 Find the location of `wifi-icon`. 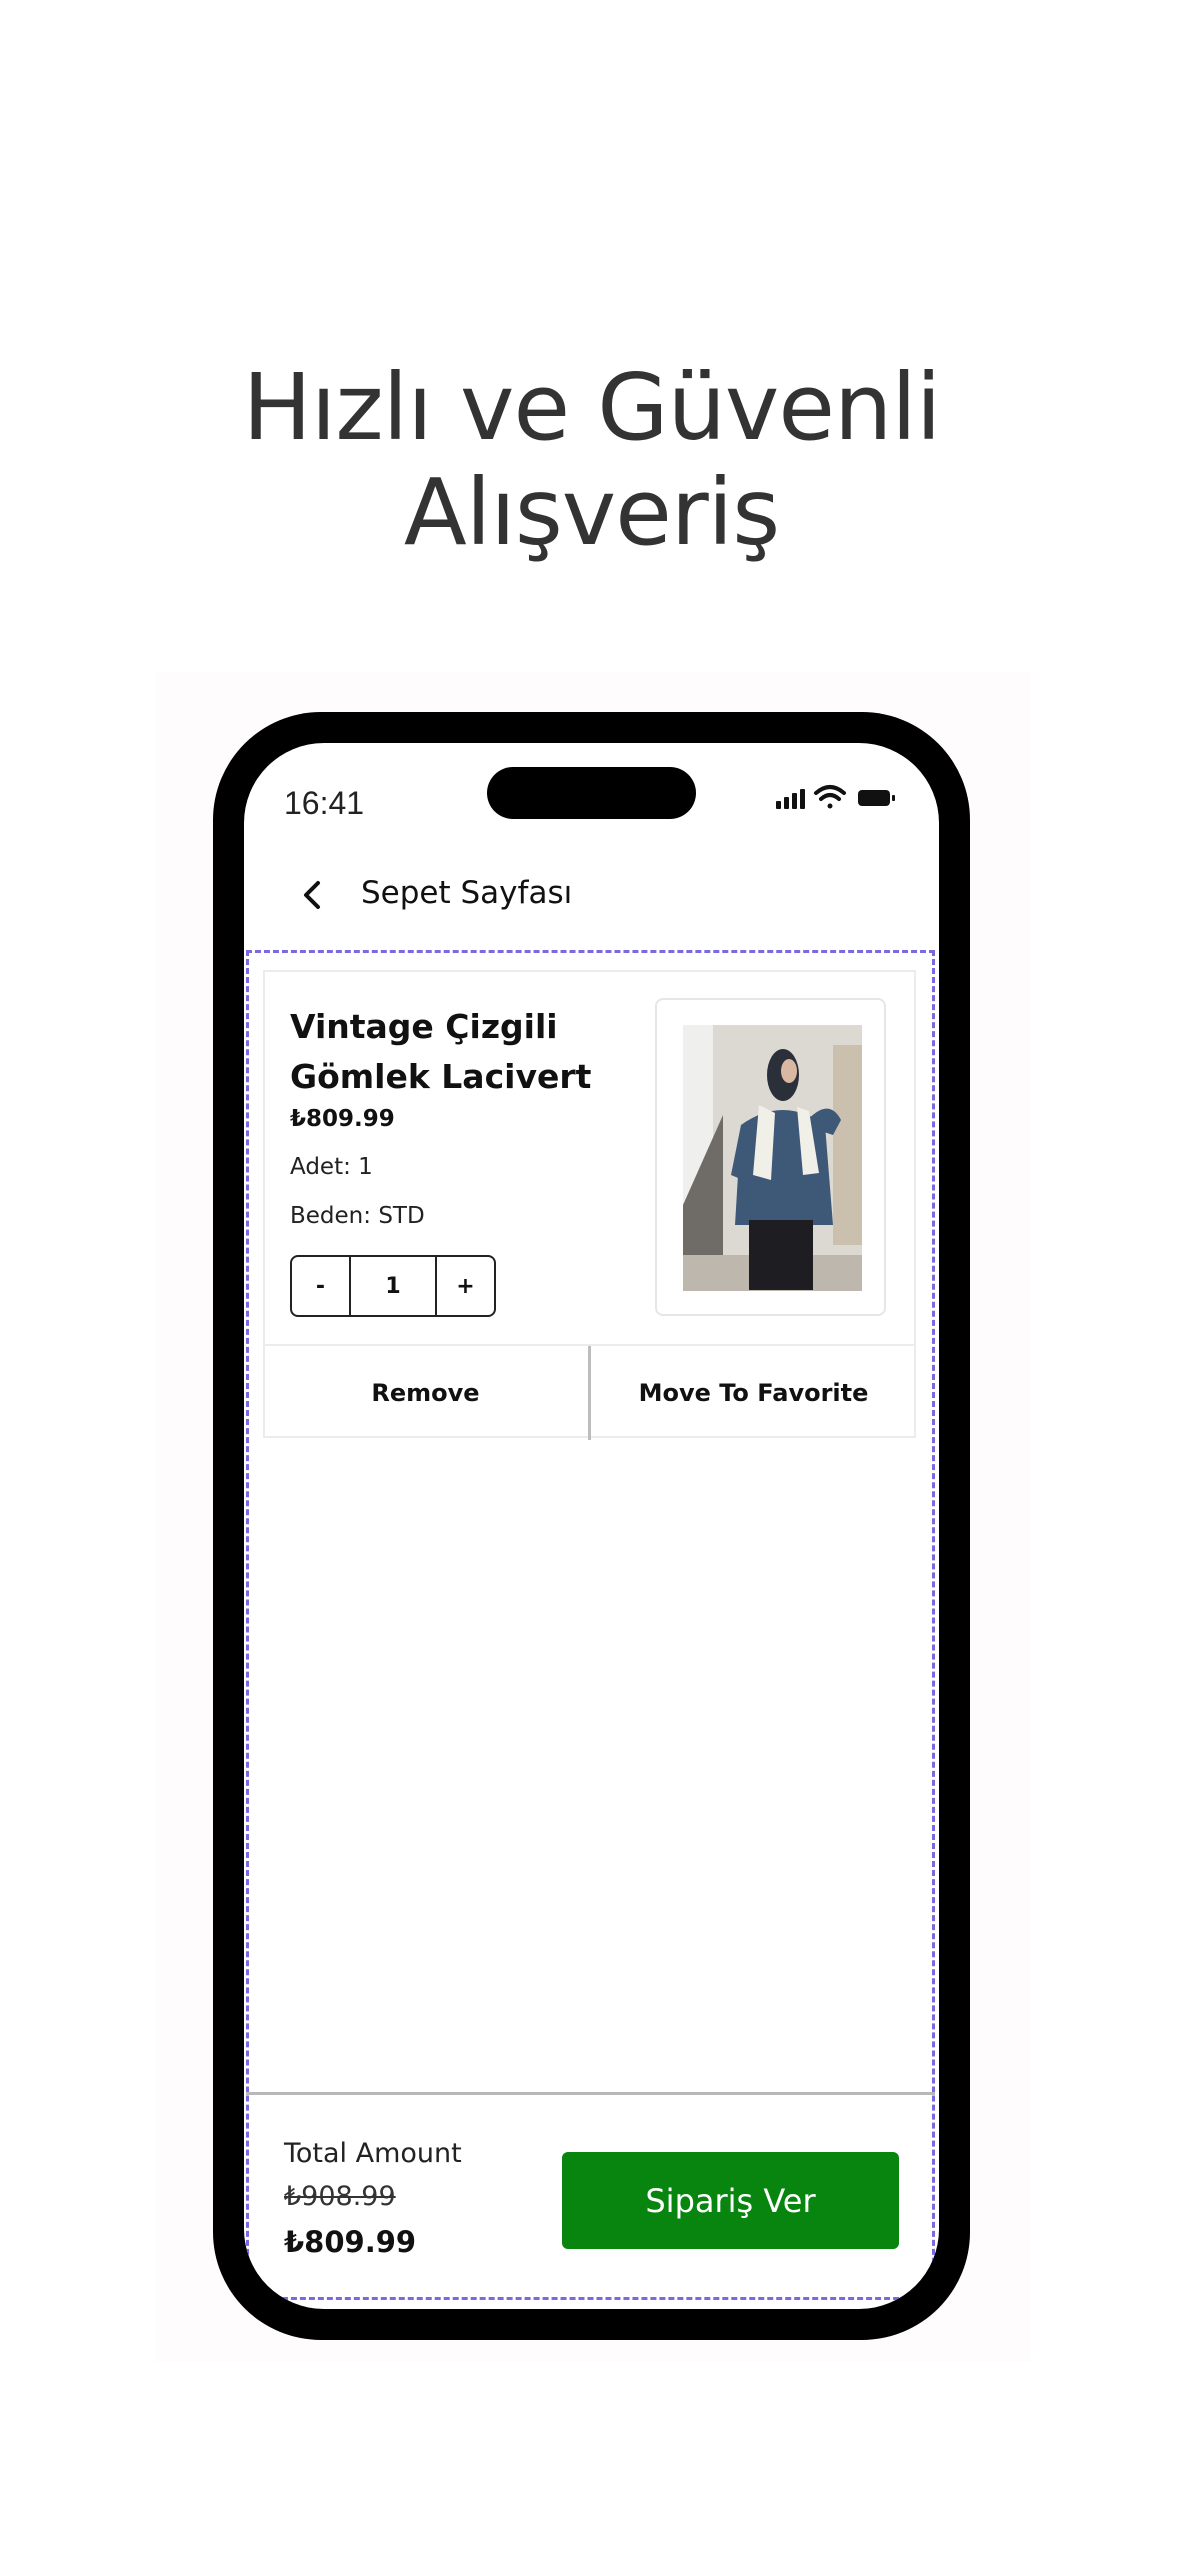

wifi-icon is located at coordinates (830, 797).